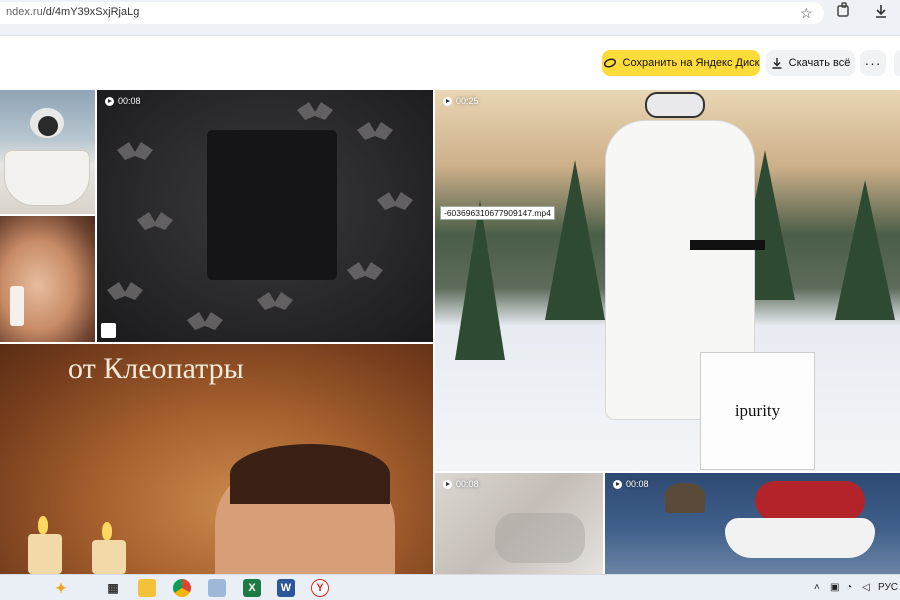  What do you see at coordinates (310, 474) in the screenshot?
I see `hair-shape` at bounding box center [310, 474].